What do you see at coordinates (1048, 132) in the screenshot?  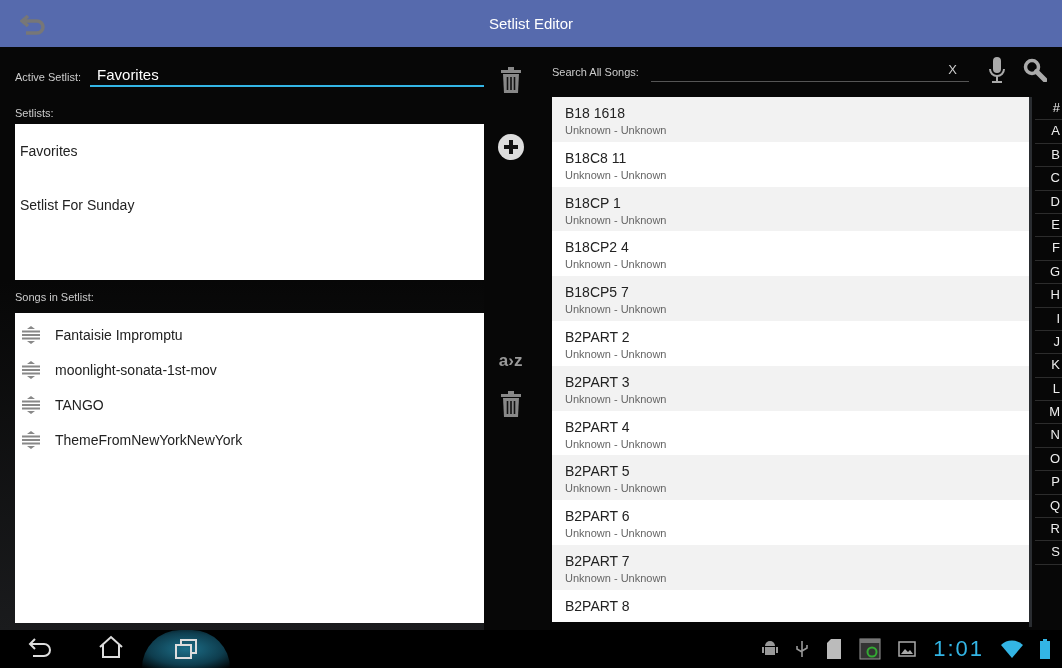 I see `index-letter: A` at bounding box center [1048, 132].